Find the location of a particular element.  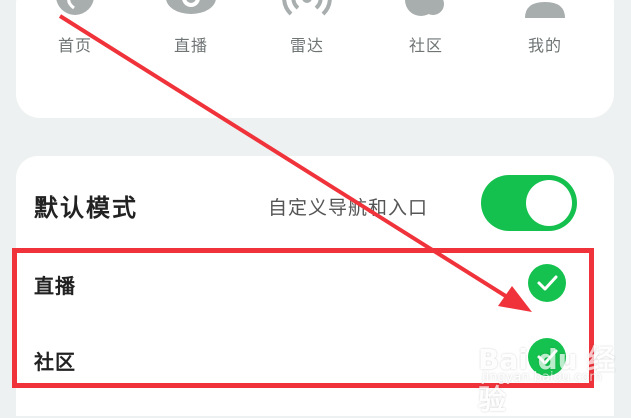

watermark: Bai du 经验 jingyan.baidu.com is located at coordinates (547, 377).